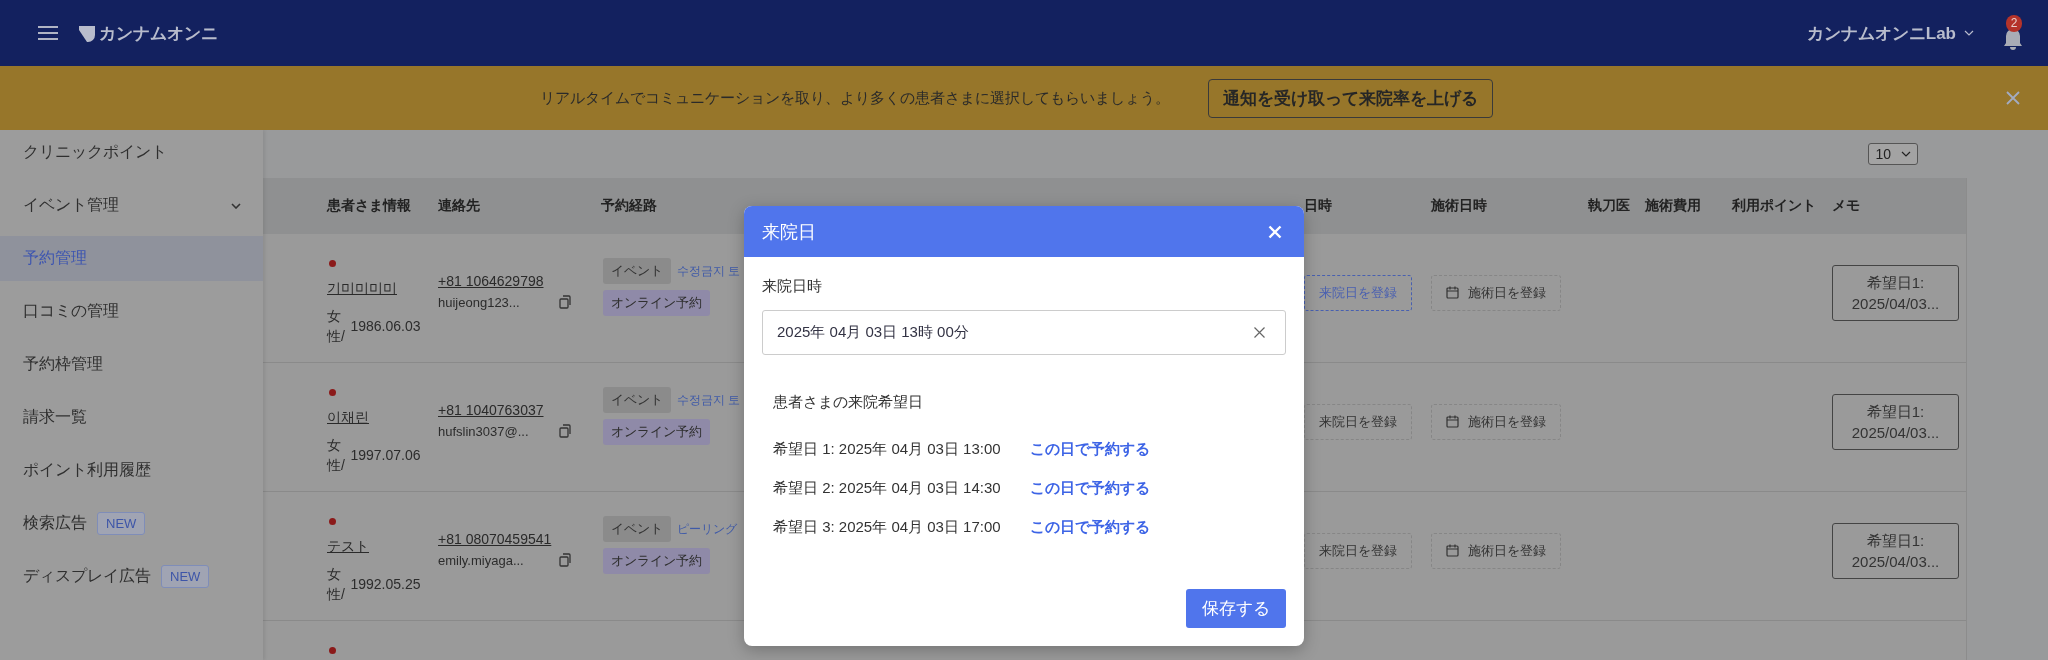 The height and width of the screenshot is (660, 2048). I want to click on preferred-date-text: 希望日 3: 2025年 04月 03日 17:00, so click(887, 527).